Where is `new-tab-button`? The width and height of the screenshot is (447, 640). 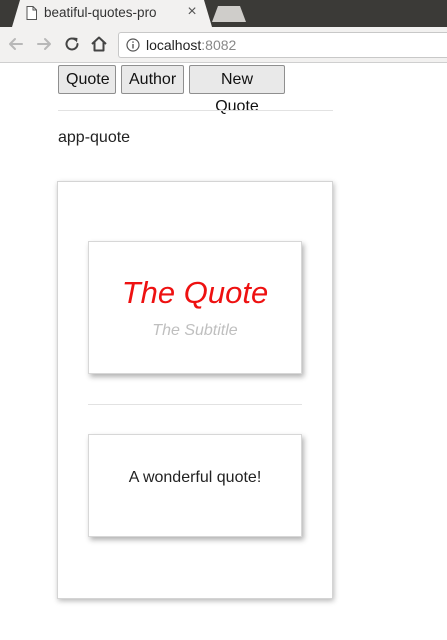 new-tab-button is located at coordinates (229, 14).